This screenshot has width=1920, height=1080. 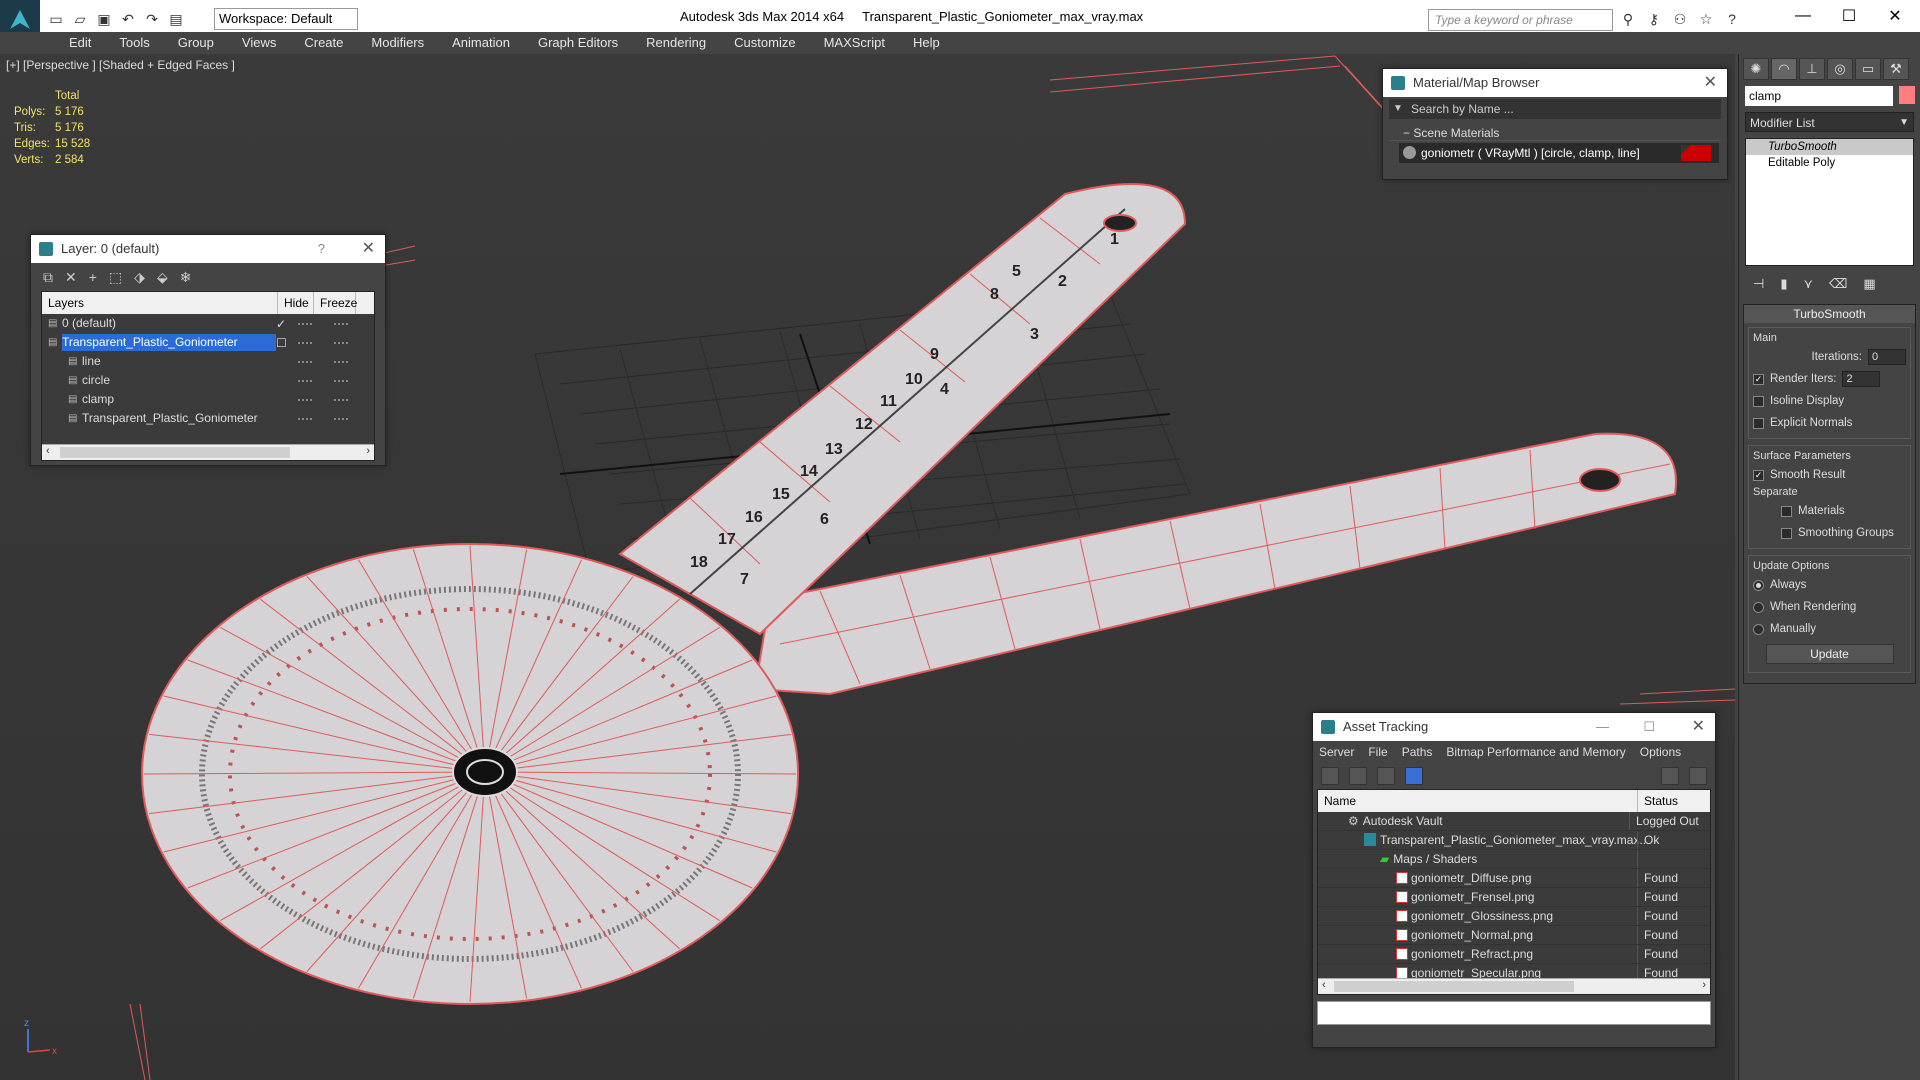 What do you see at coordinates (1783, 284) in the screenshot?
I see `show-end-result-icon: ▮` at bounding box center [1783, 284].